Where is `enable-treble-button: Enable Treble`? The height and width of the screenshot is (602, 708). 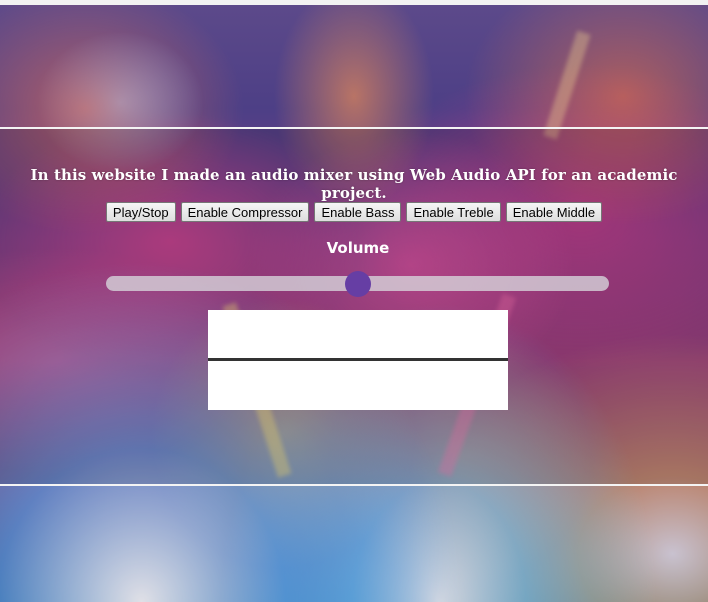 enable-treble-button: Enable Treble is located at coordinates (453, 212).